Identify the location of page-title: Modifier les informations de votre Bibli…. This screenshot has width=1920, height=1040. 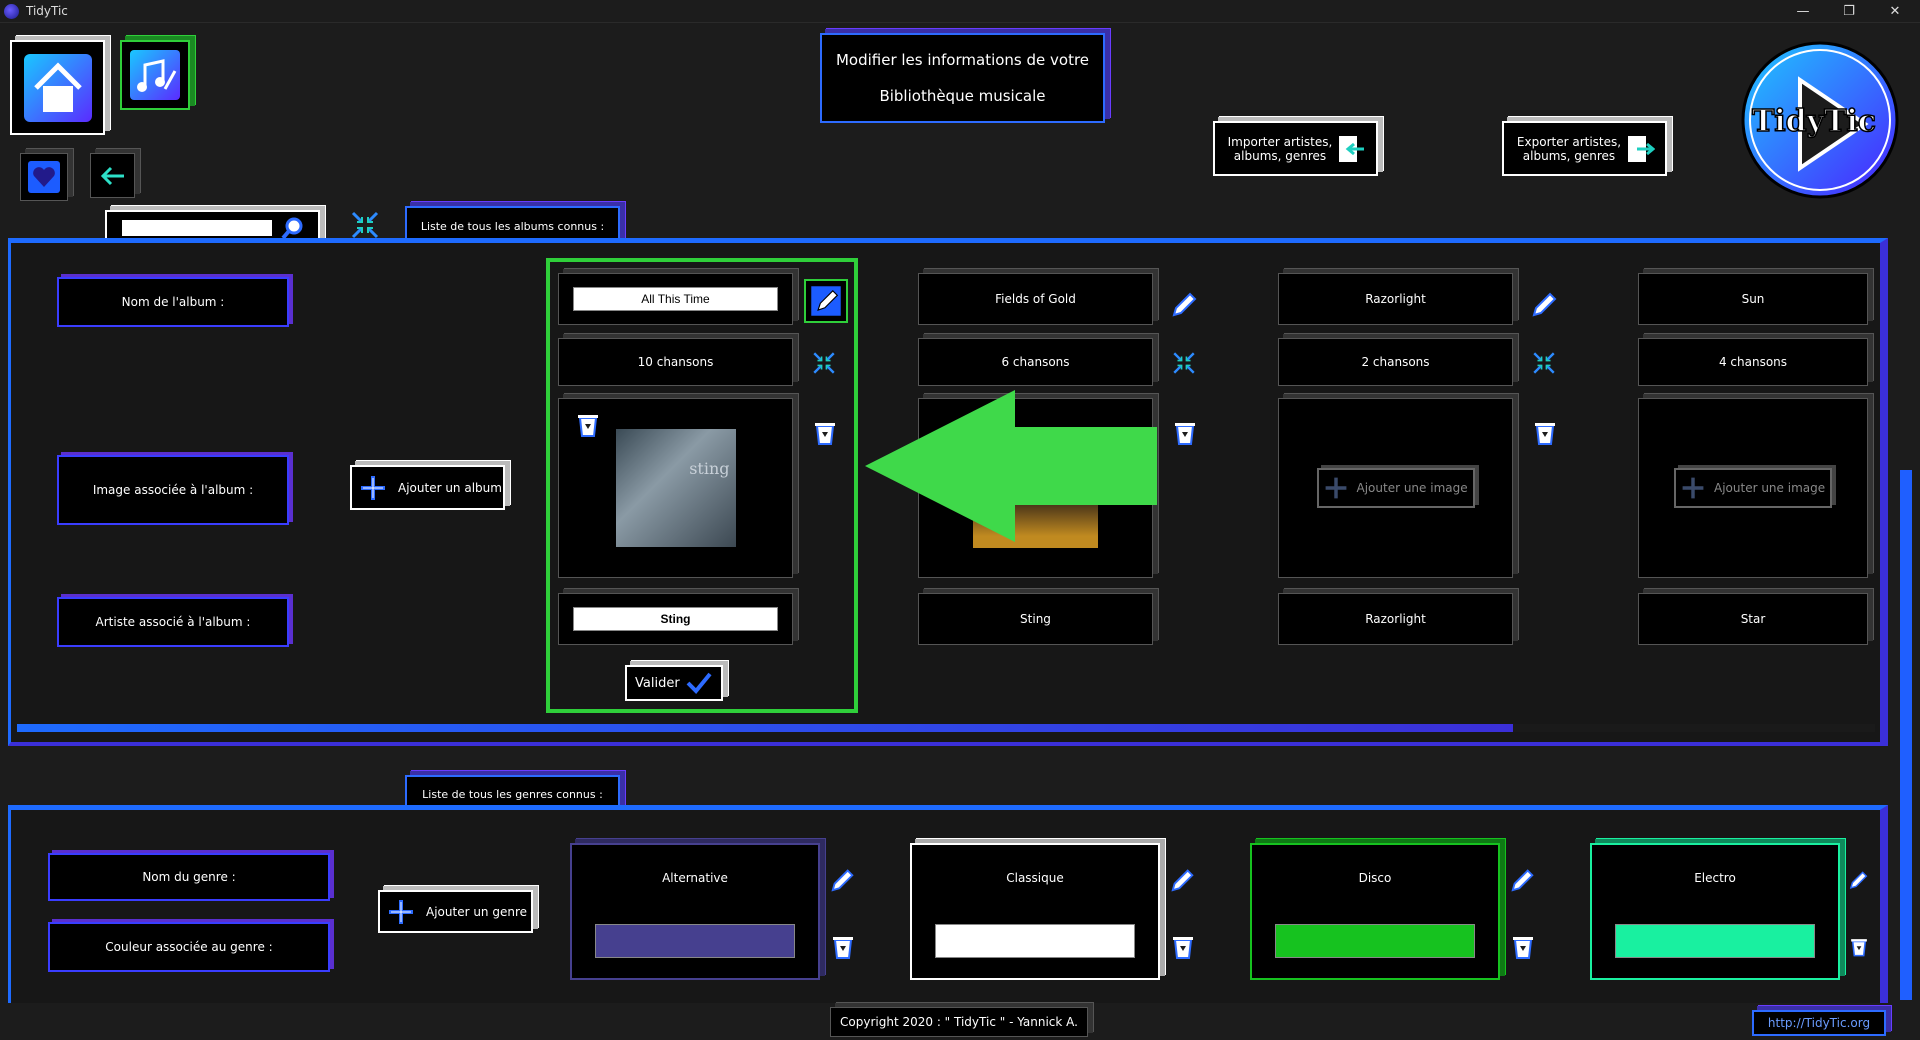
(962, 78).